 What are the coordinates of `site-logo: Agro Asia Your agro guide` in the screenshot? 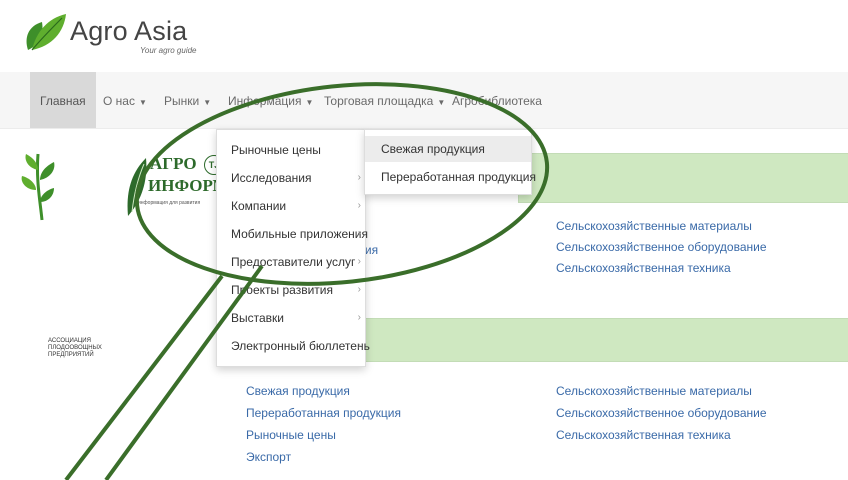 It's located at (132, 35).